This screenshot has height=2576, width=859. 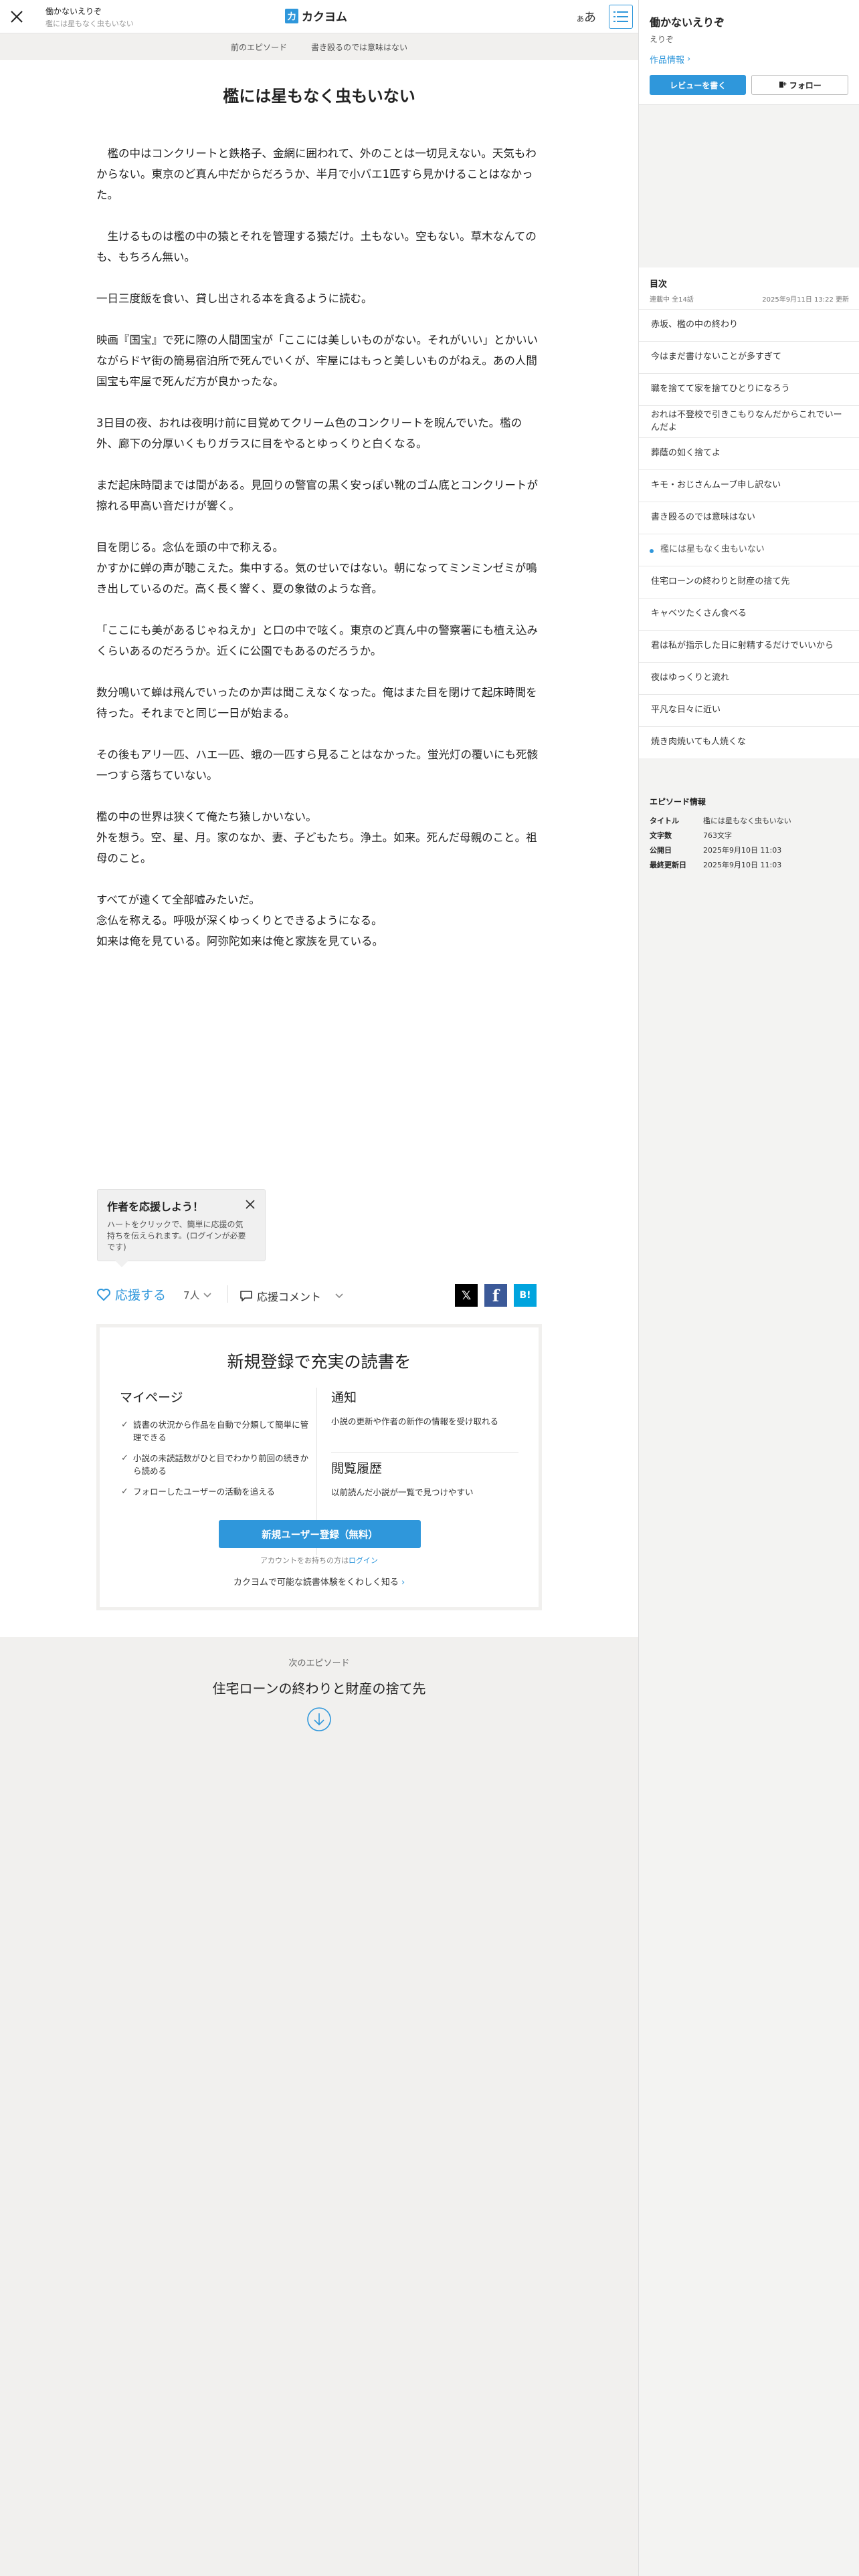 I want to click on toc-episode-item: 葬蔭の如く捨てよ, so click(x=749, y=453).